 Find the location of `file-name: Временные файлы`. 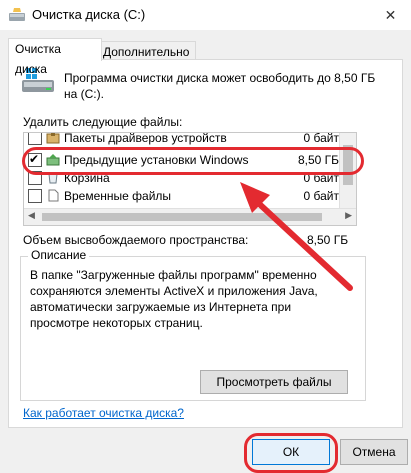

file-name: Временные файлы is located at coordinates (118, 196).